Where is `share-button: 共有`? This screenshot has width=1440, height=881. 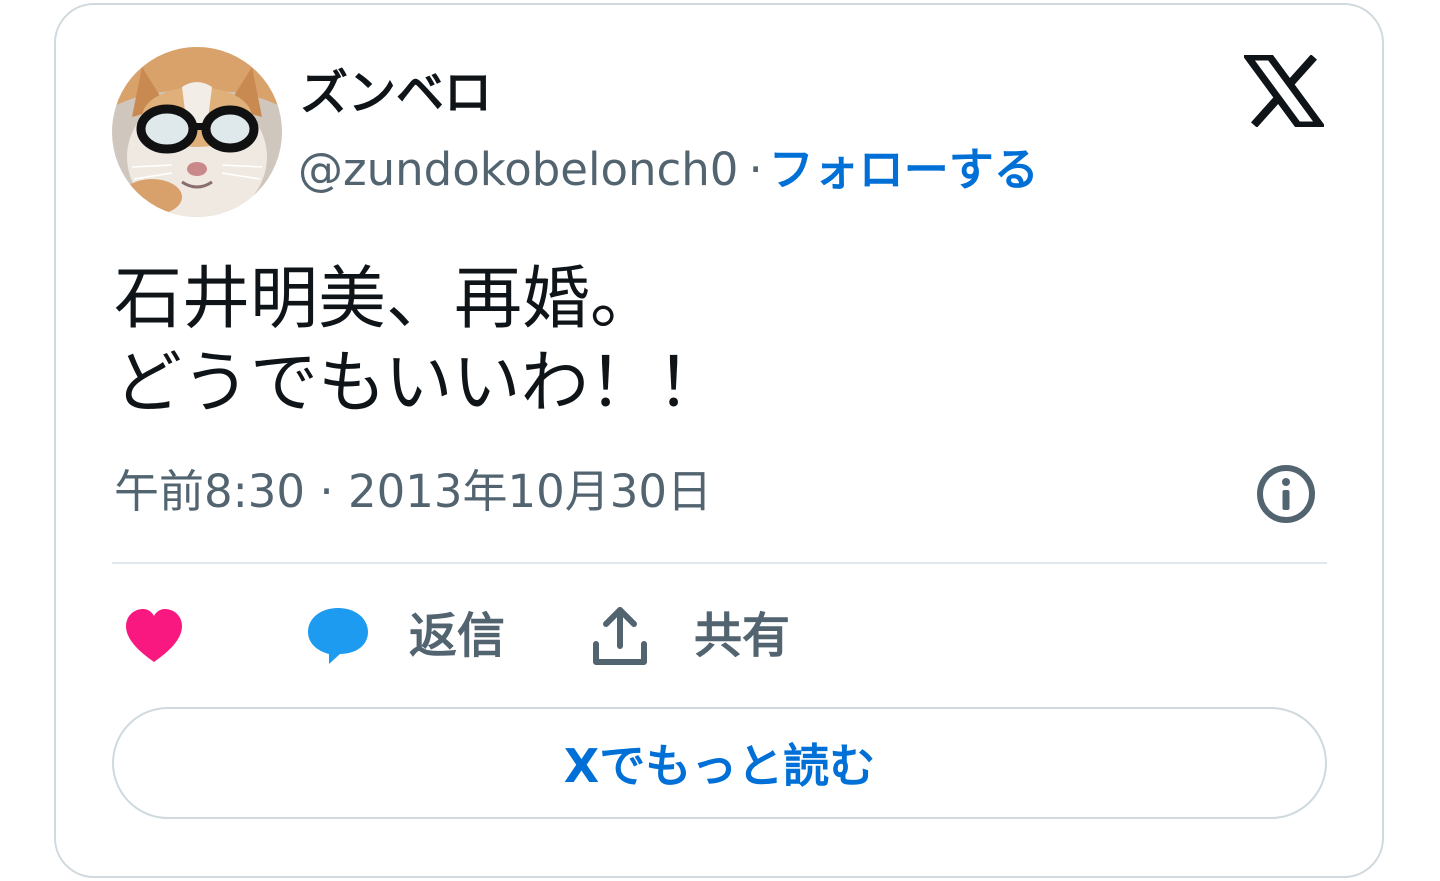
share-button: 共有 is located at coordinates (689, 636).